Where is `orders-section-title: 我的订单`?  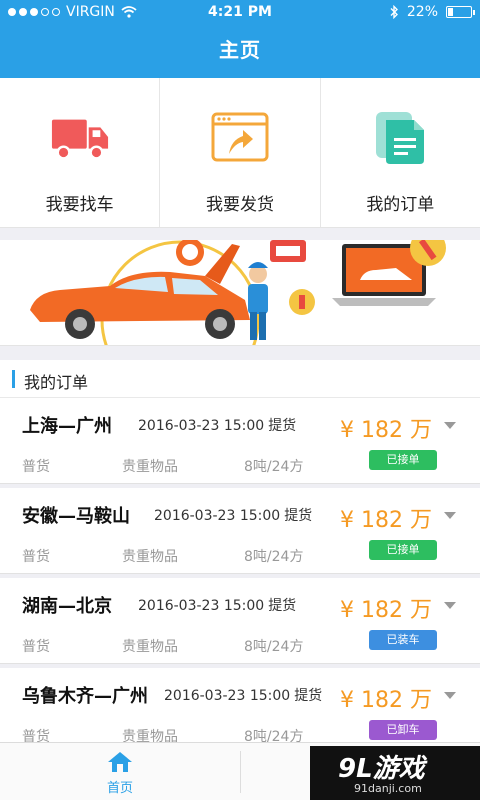
orders-section-title: 我的订单 is located at coordinates (56, 382).